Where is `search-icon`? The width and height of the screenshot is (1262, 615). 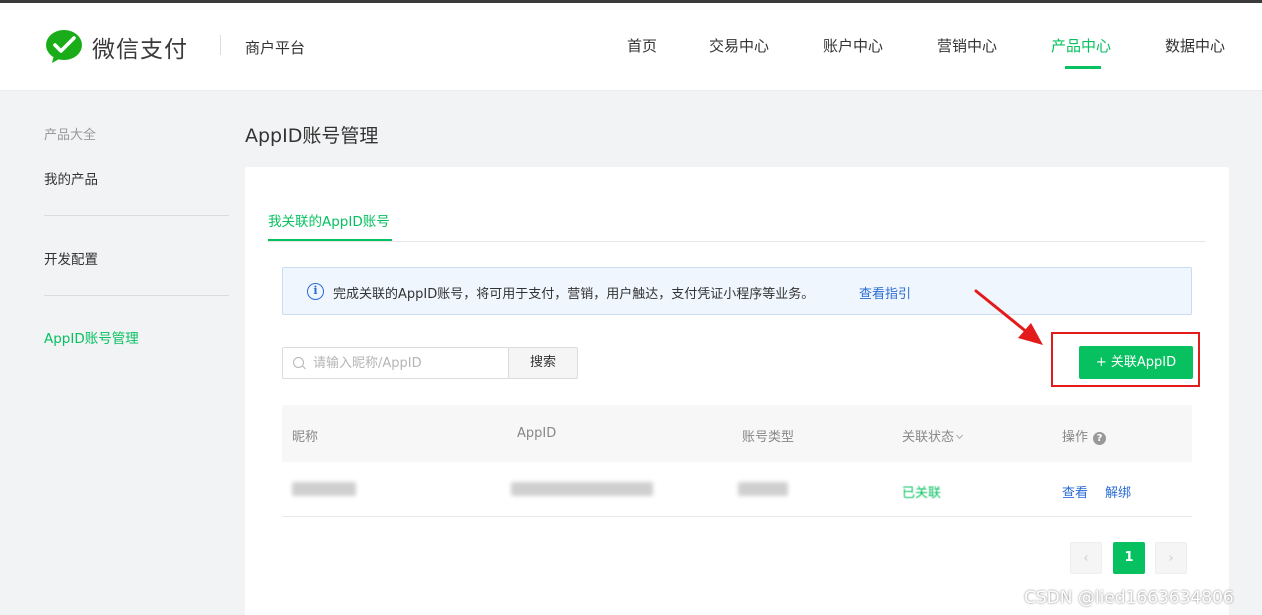 search-icon is located at coordinates (298, 362).